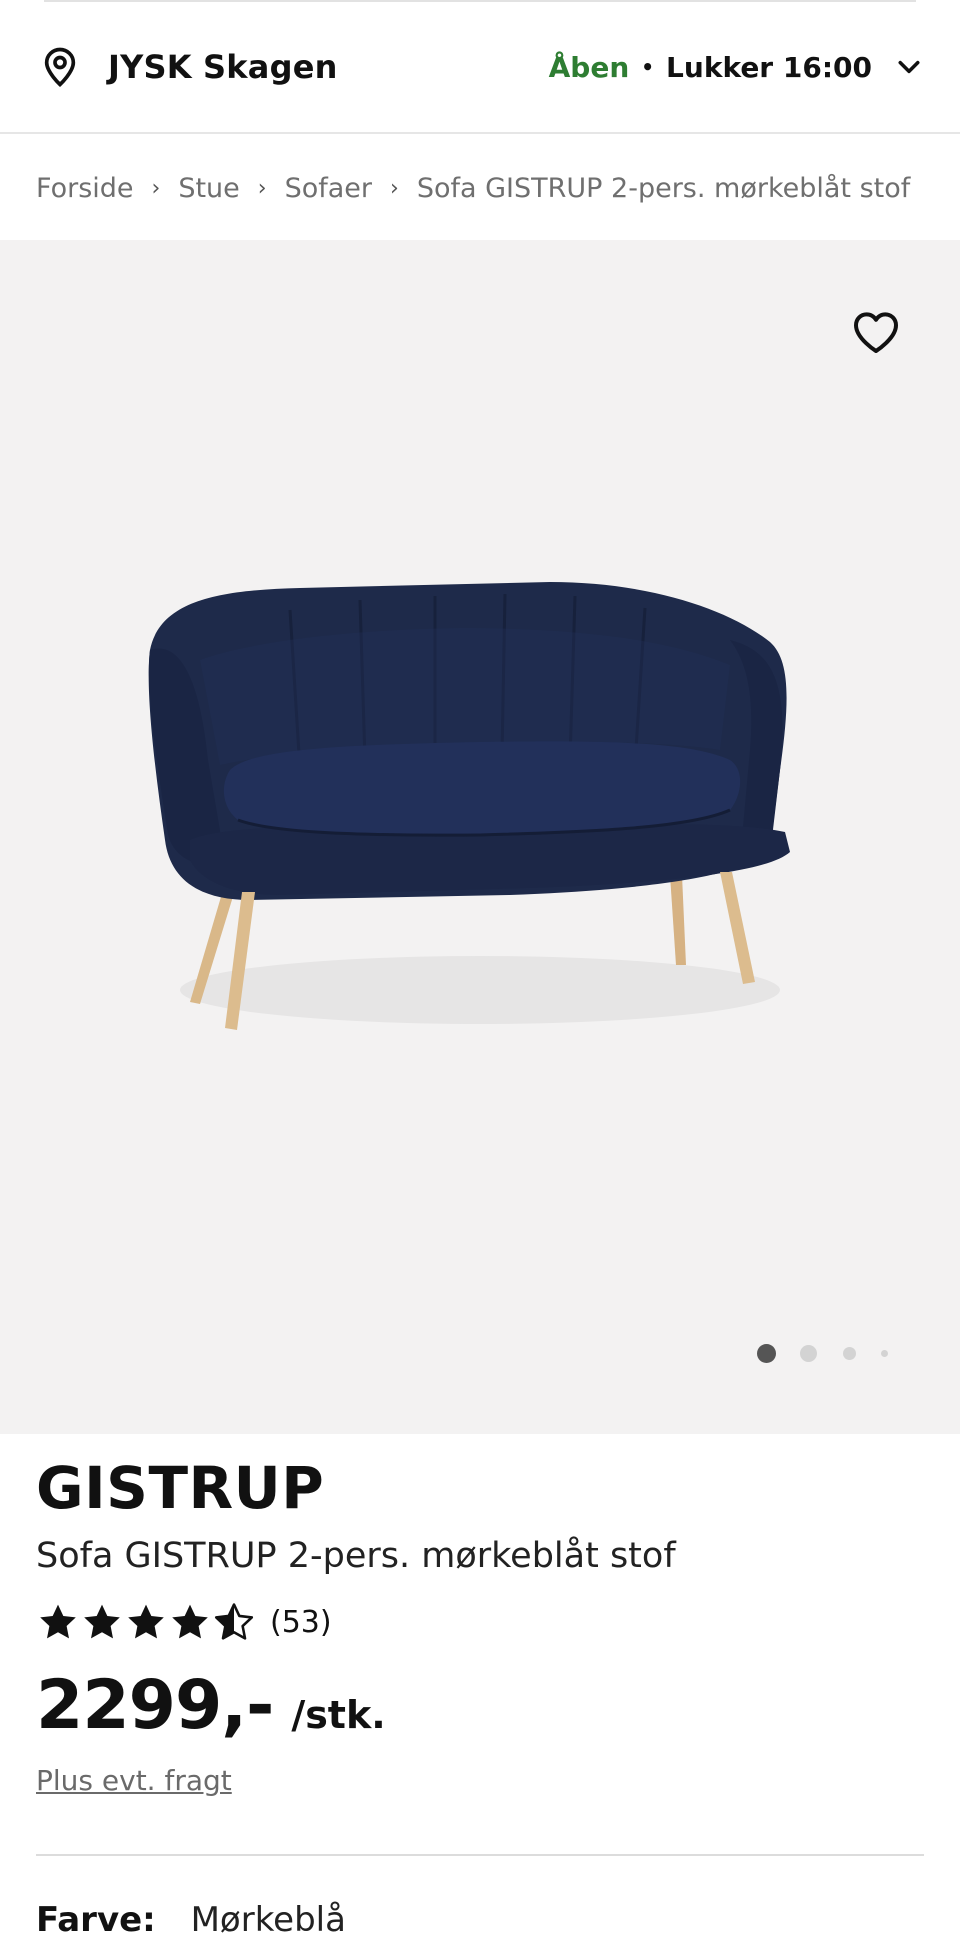  Describe the element at coordinates (268, 1920) in the screenshot. I see `color-value: Mørkeblå` at that location.